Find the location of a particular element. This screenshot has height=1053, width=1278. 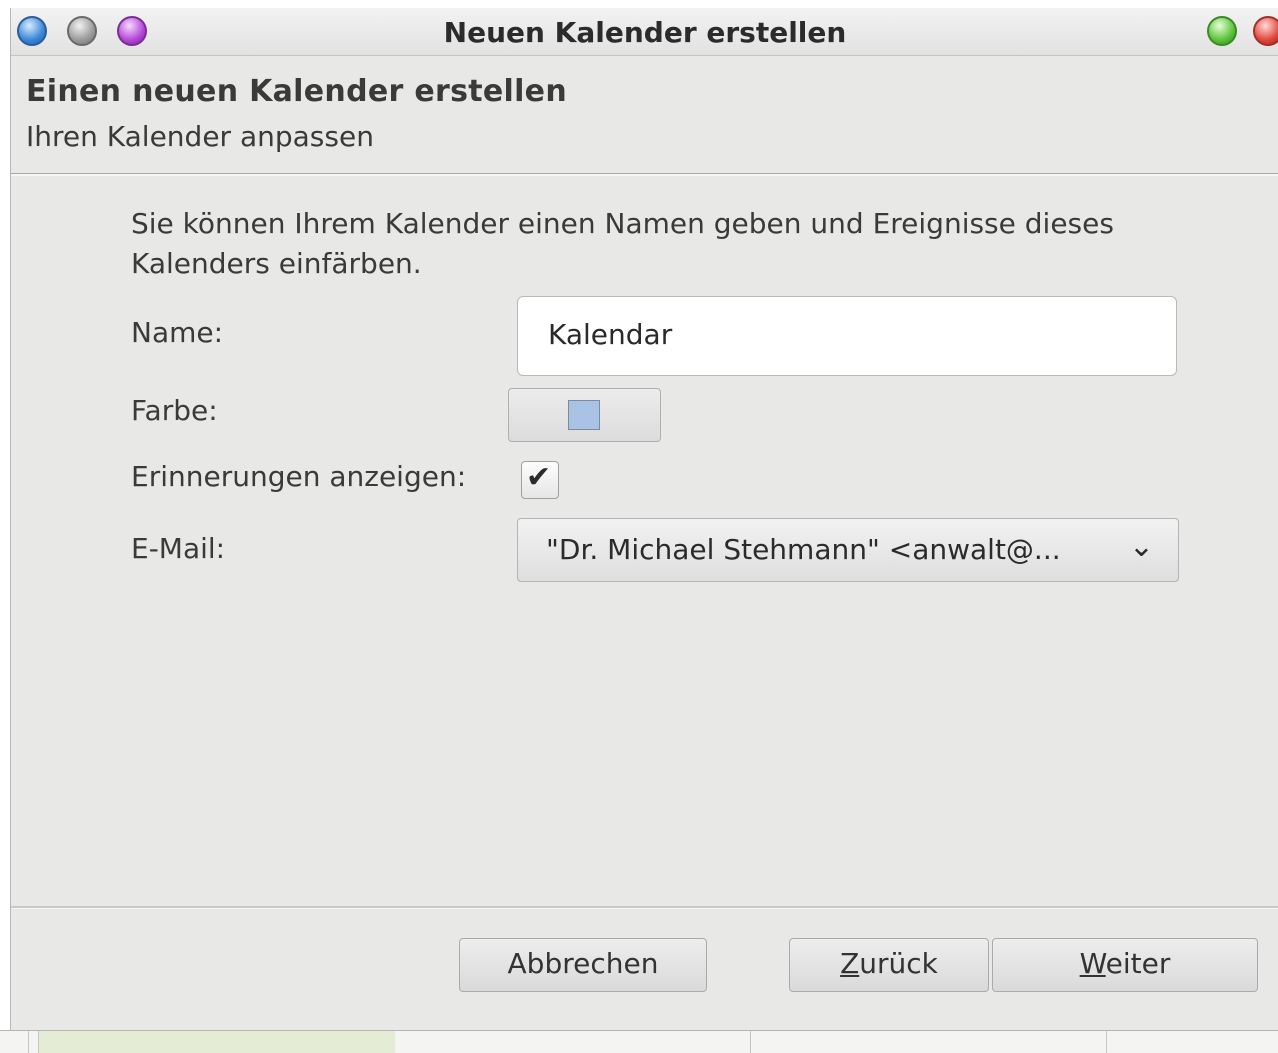

wizard-title: Einen neuen Kalender erstellen is located at coordinates (296, 91).